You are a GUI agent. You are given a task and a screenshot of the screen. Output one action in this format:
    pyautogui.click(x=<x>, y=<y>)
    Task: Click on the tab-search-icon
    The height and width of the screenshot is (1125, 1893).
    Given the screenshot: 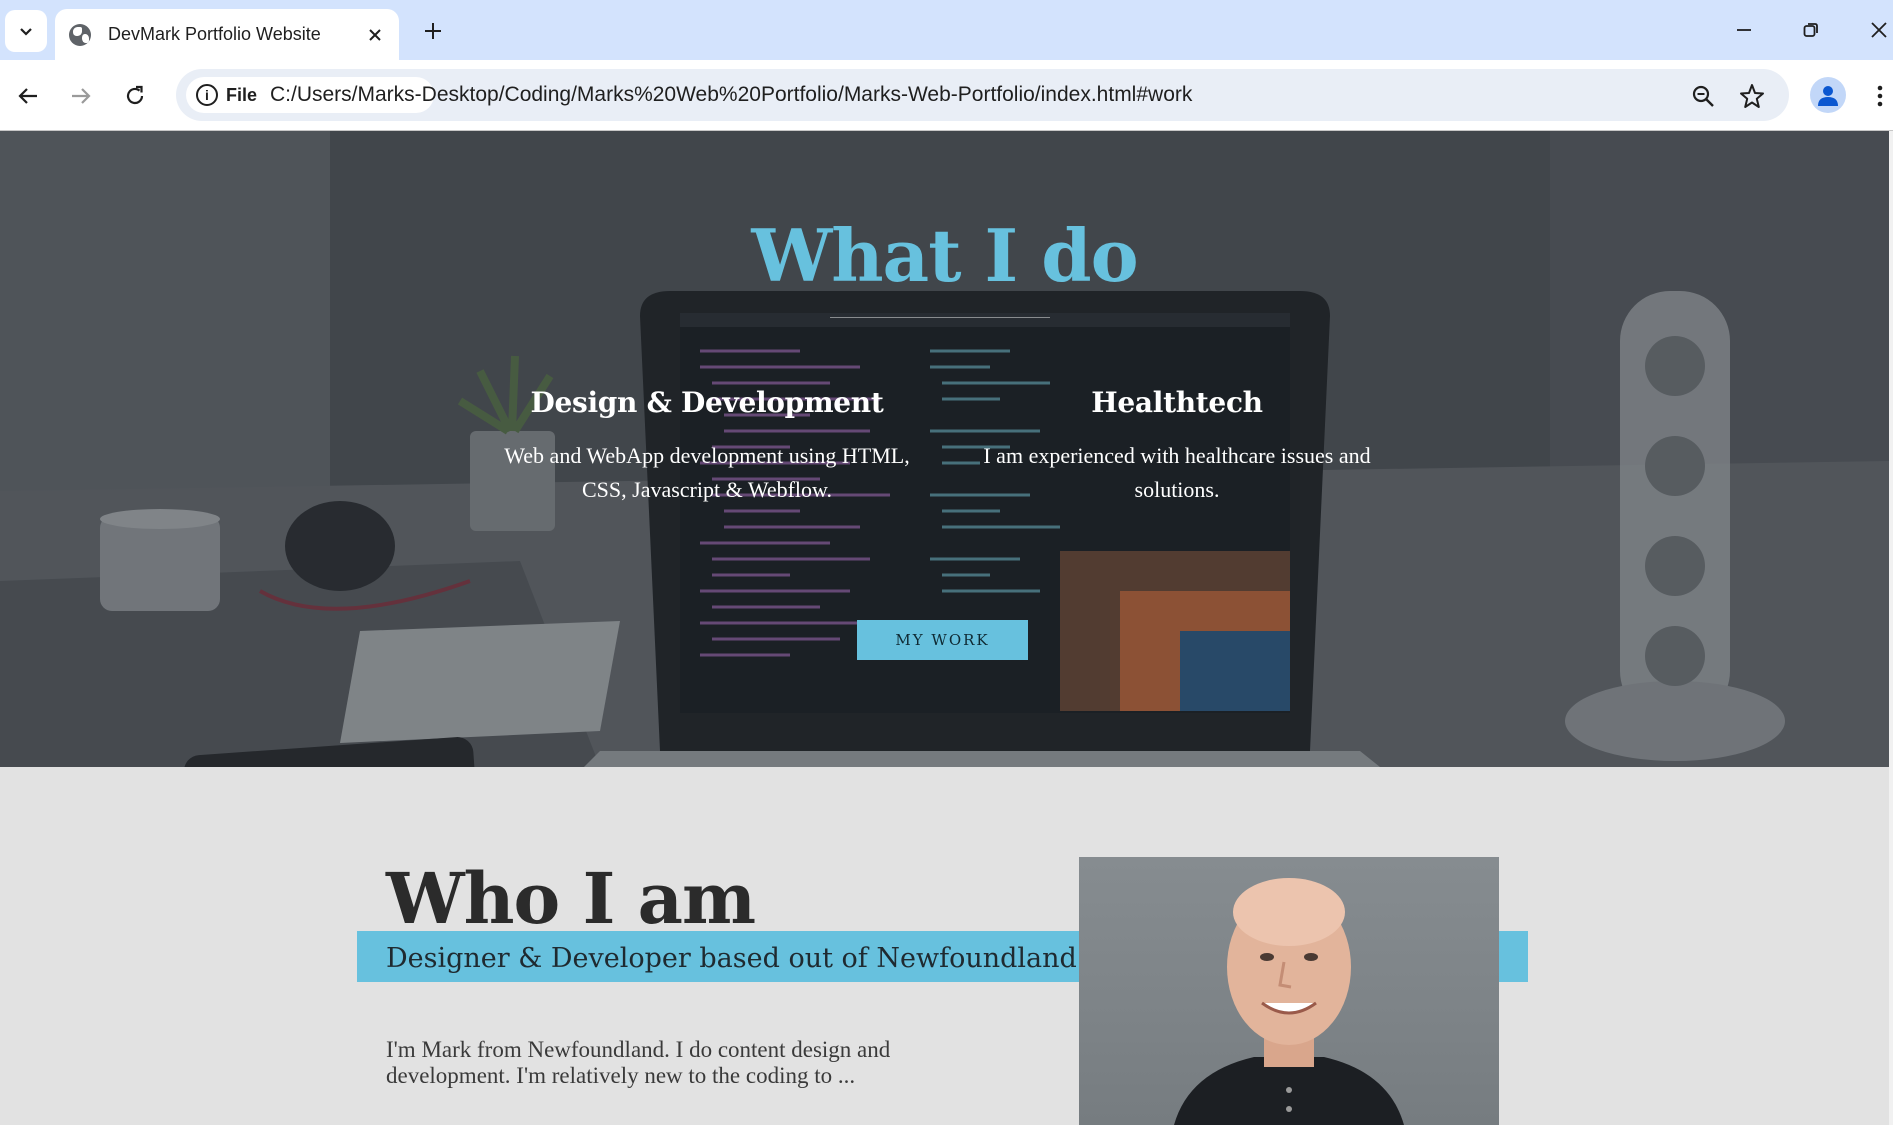 What is the action you would take?
    pyautogui.click(x=26, y=32)
    